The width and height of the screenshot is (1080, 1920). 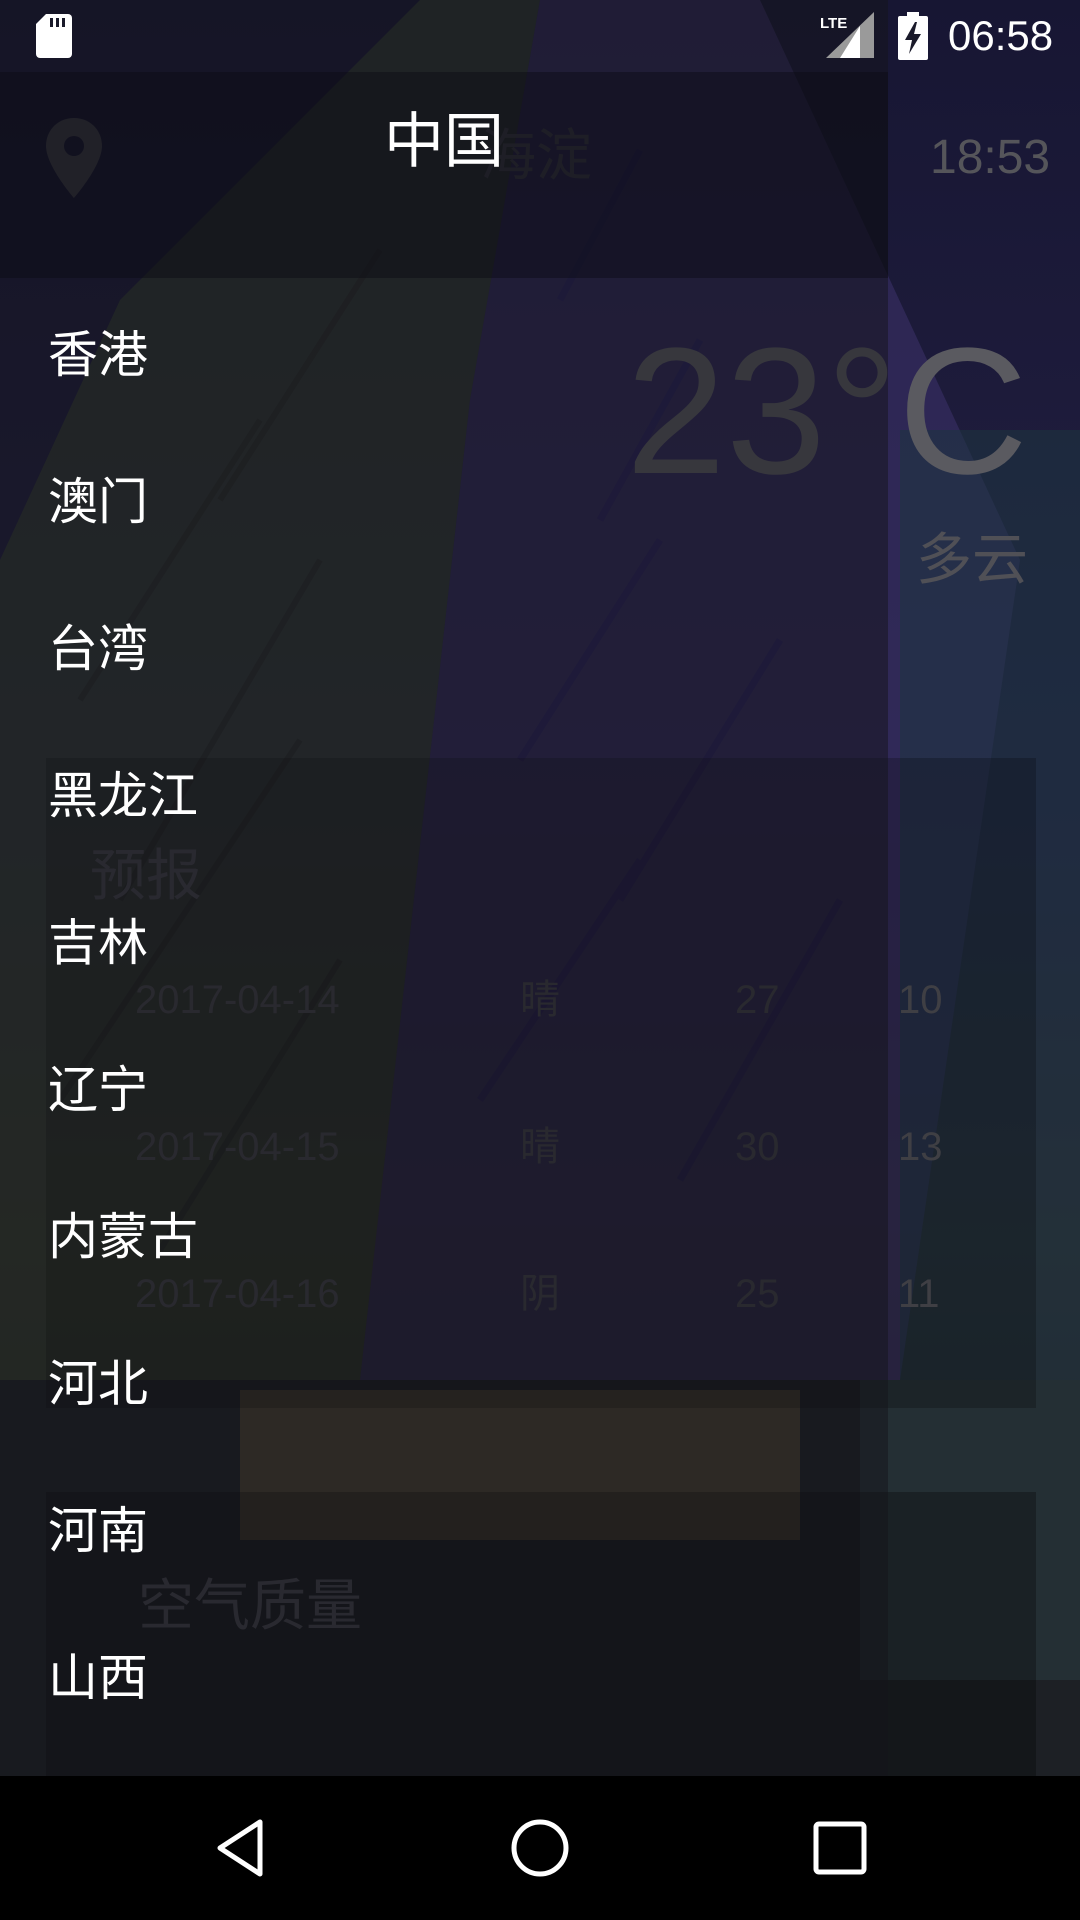 I want to click on list-item: 澳门, so click(x=444, y=502).